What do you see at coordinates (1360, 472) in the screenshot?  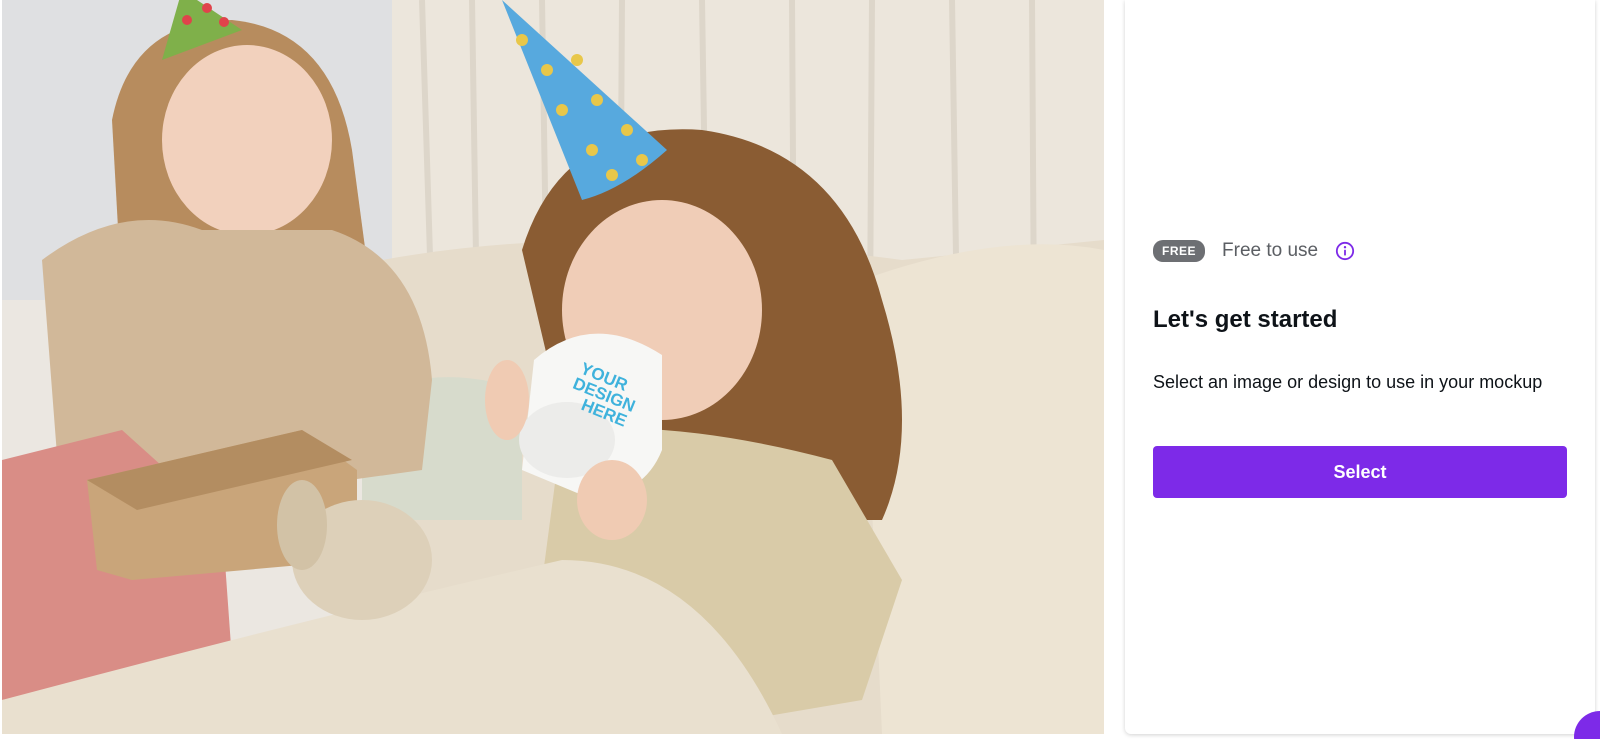 I see `select-button: Select` at bounding box center [1360, 472].